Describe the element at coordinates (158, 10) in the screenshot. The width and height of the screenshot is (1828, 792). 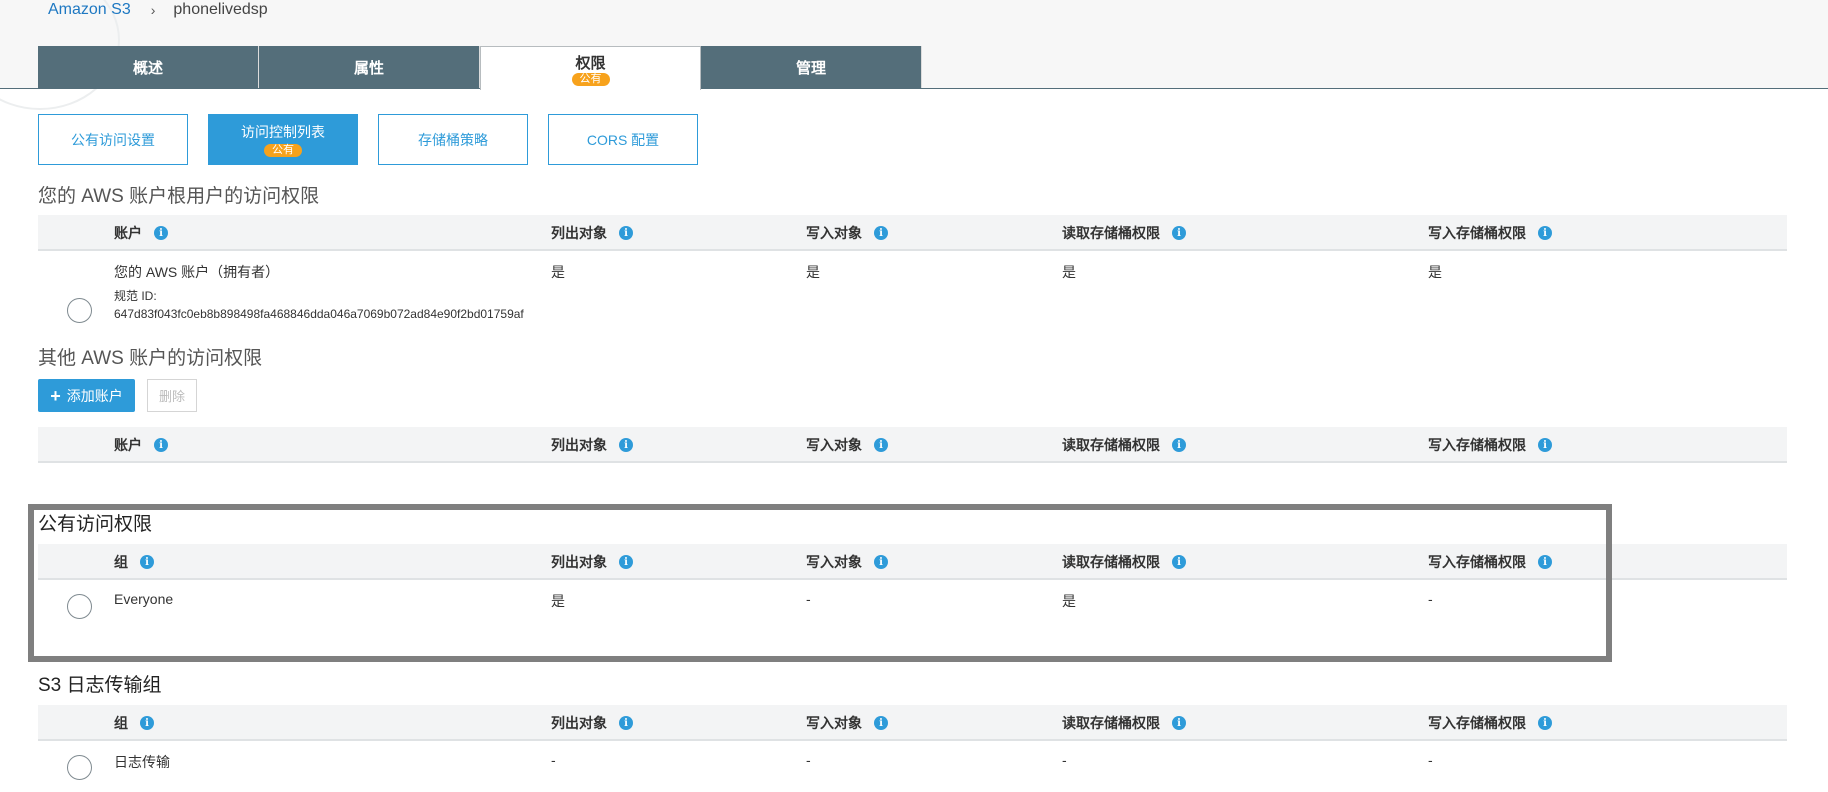
I see `breadcrumb: Amazon S3 › phonelivedsp` at that location.